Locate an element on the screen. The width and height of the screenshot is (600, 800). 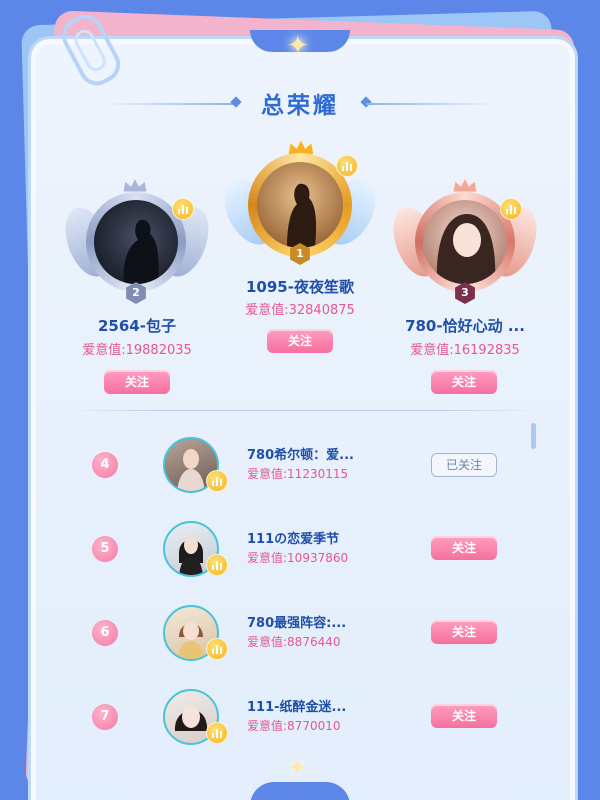
score-value: 11230115 is located at coordinates (318, 474).